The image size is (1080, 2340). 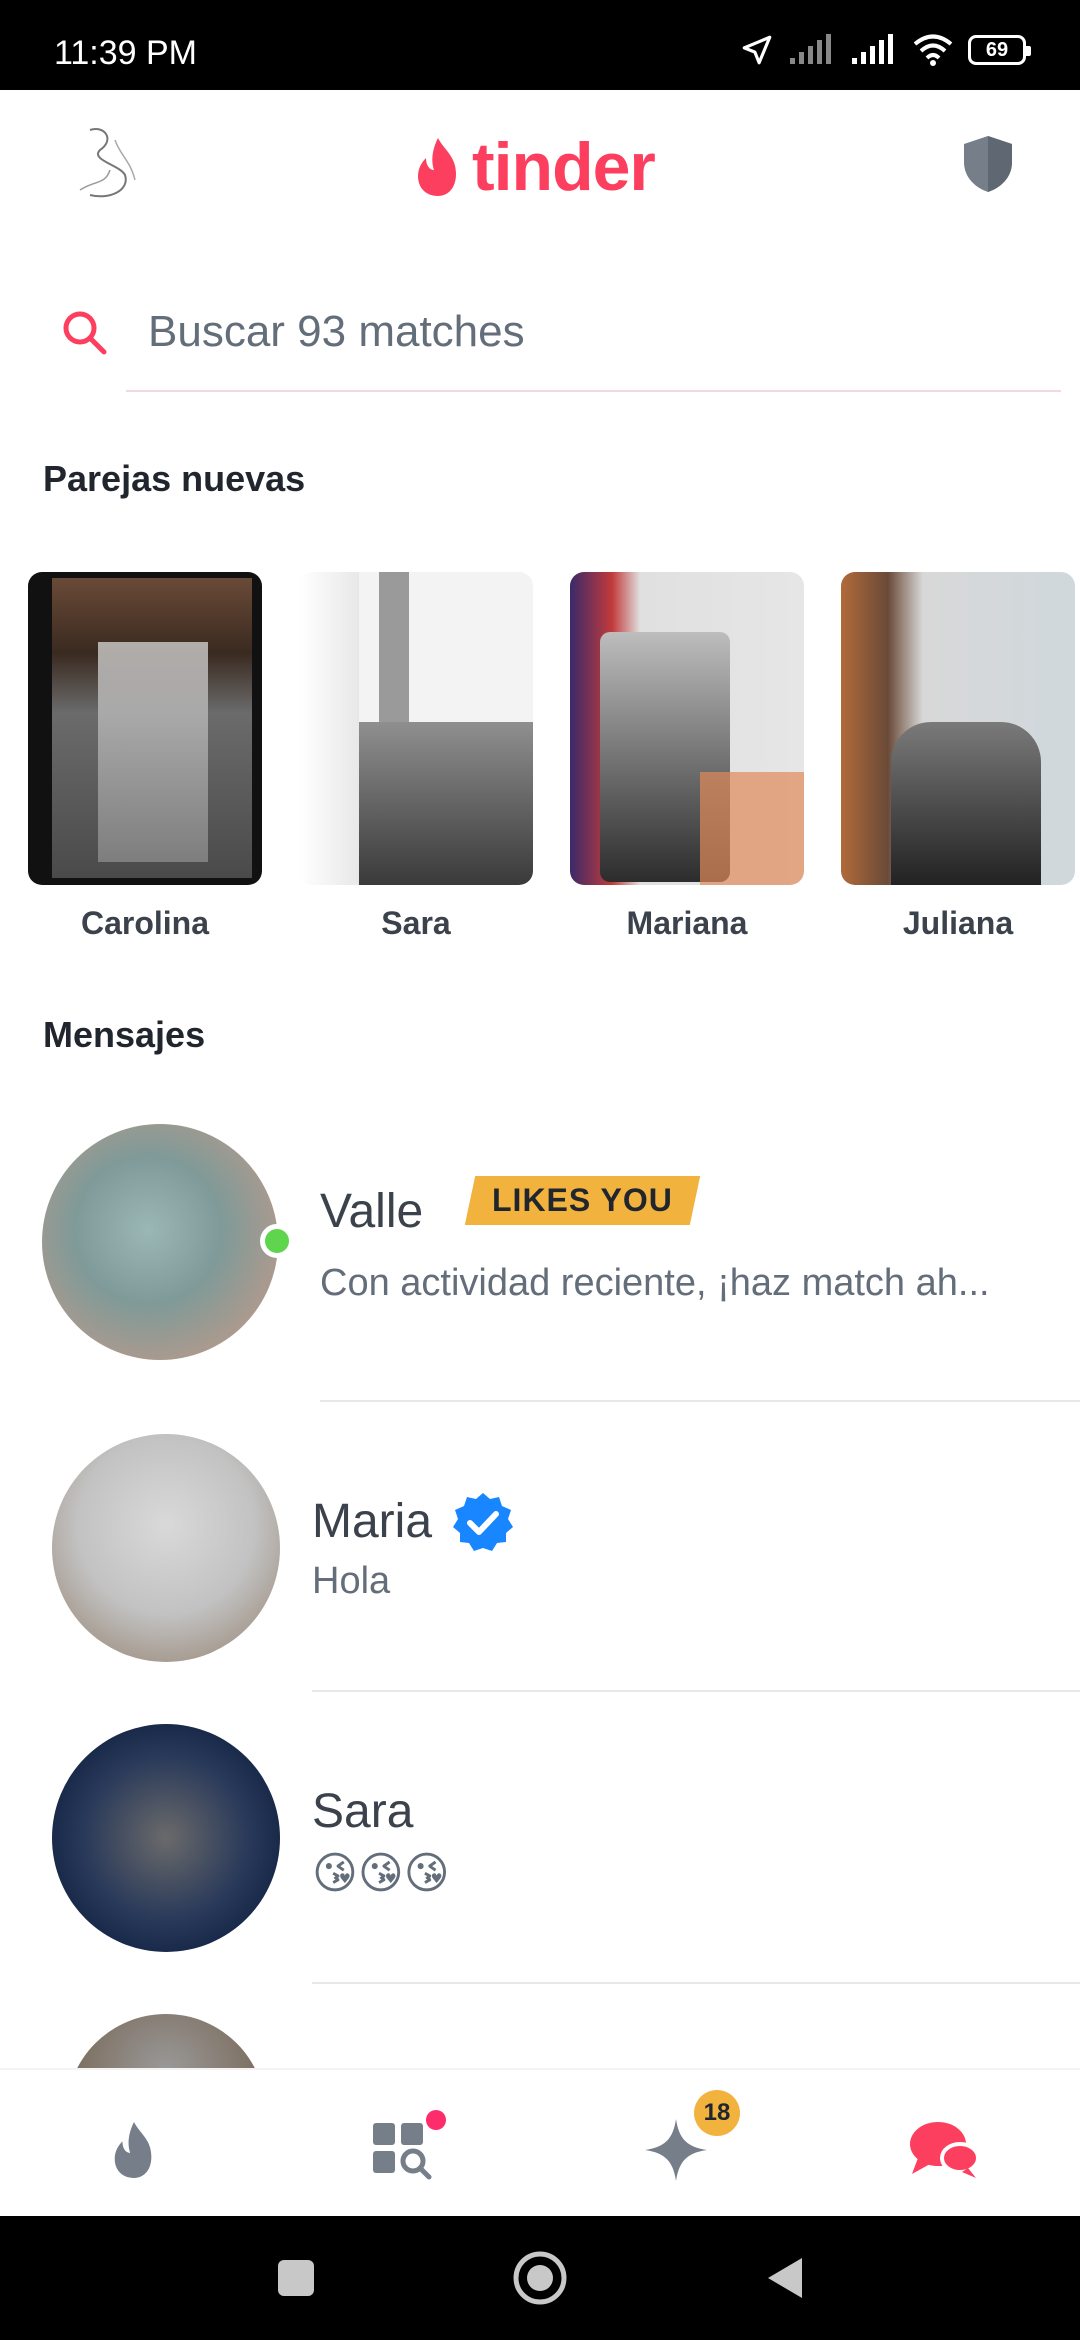 I want to click on square-icon, so click(x=296, y=2278).